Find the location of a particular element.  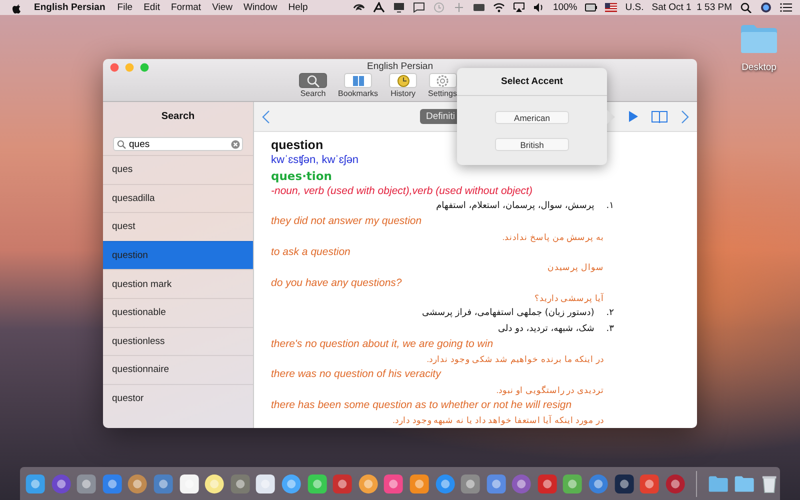

word-list-item: quesadilla is located at coordinates (178, 198).